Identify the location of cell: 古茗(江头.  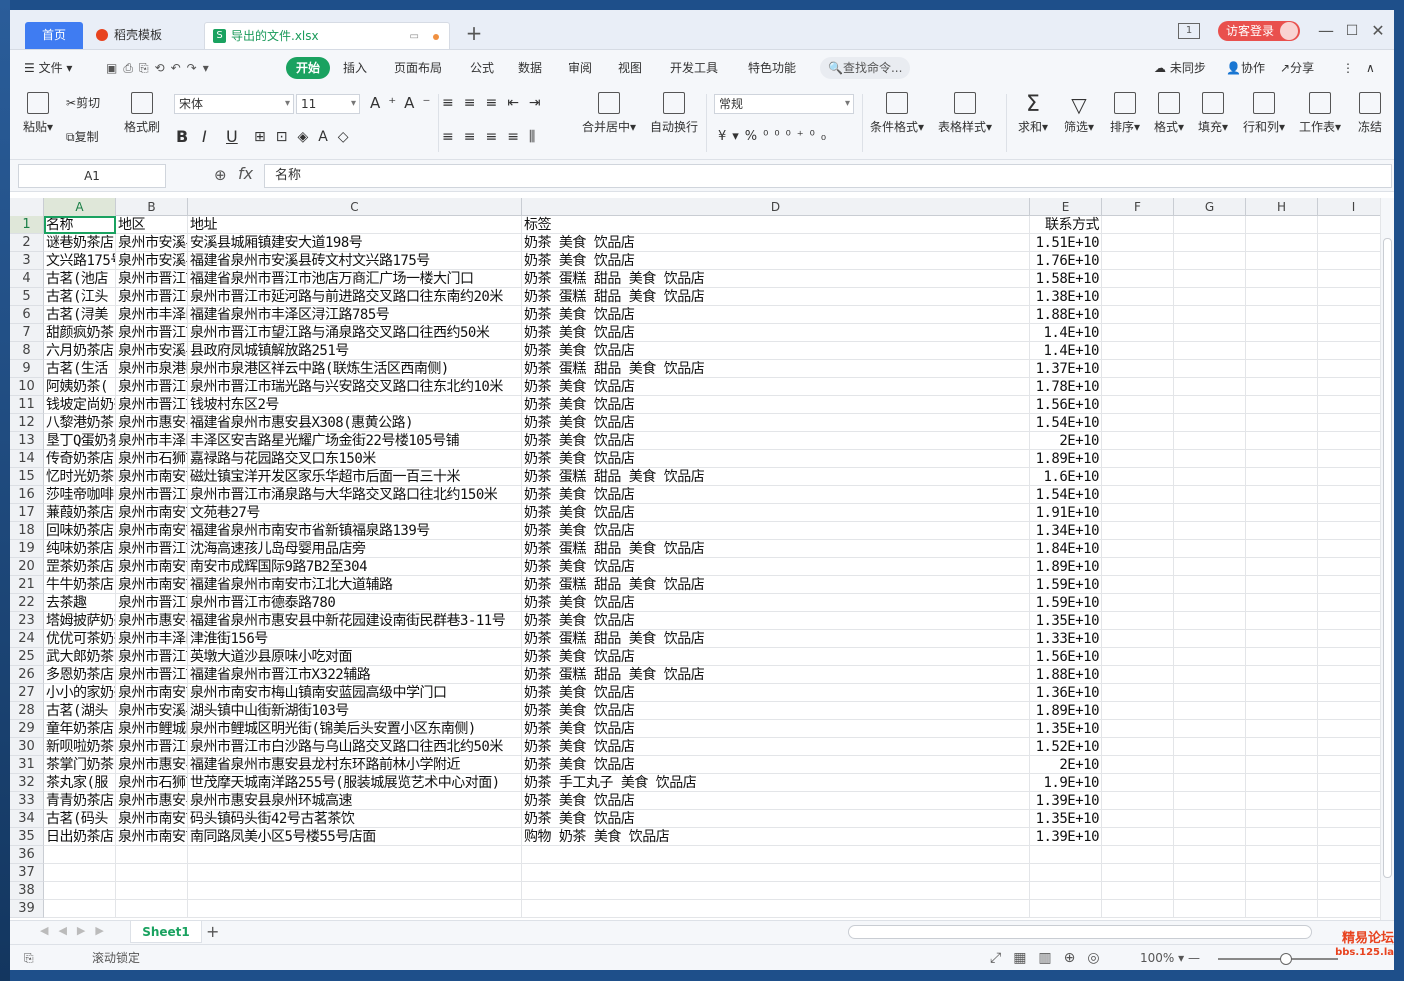
(80, 297).